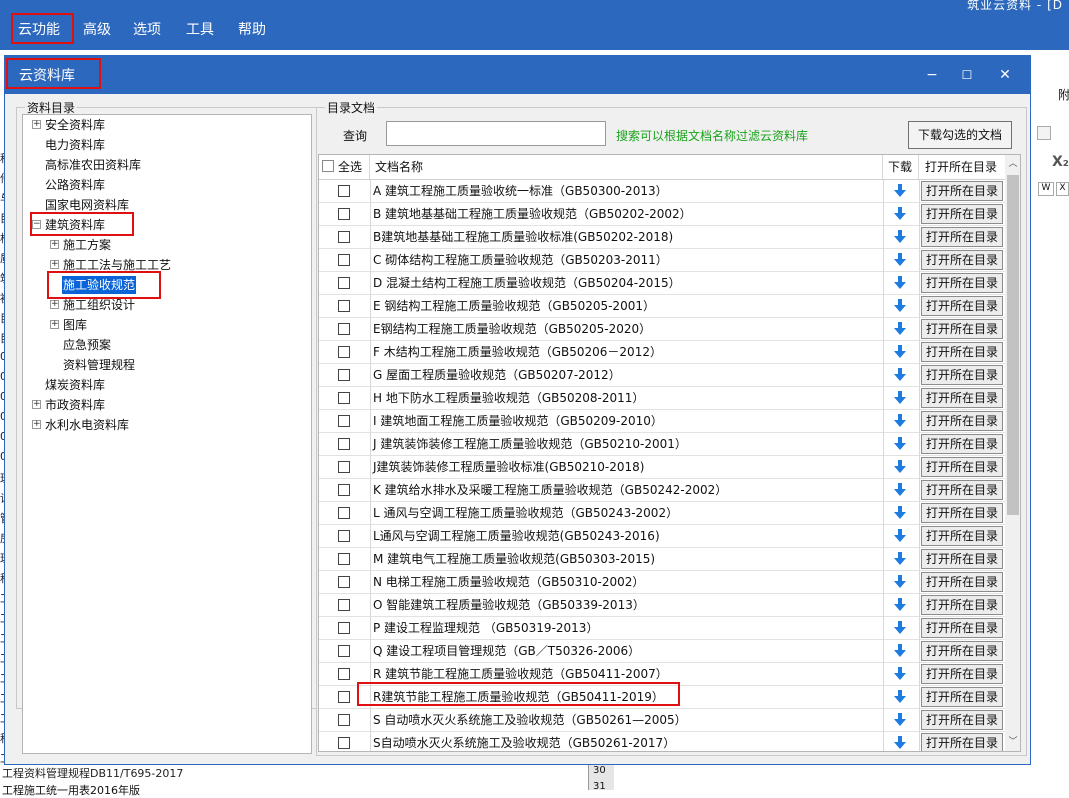 This screenshot has height=798, width=1069. Describe the element at coordinates (117, 265) in the screenshot. I see `tree-node-label: 施工工法与施工工艺` at that location.